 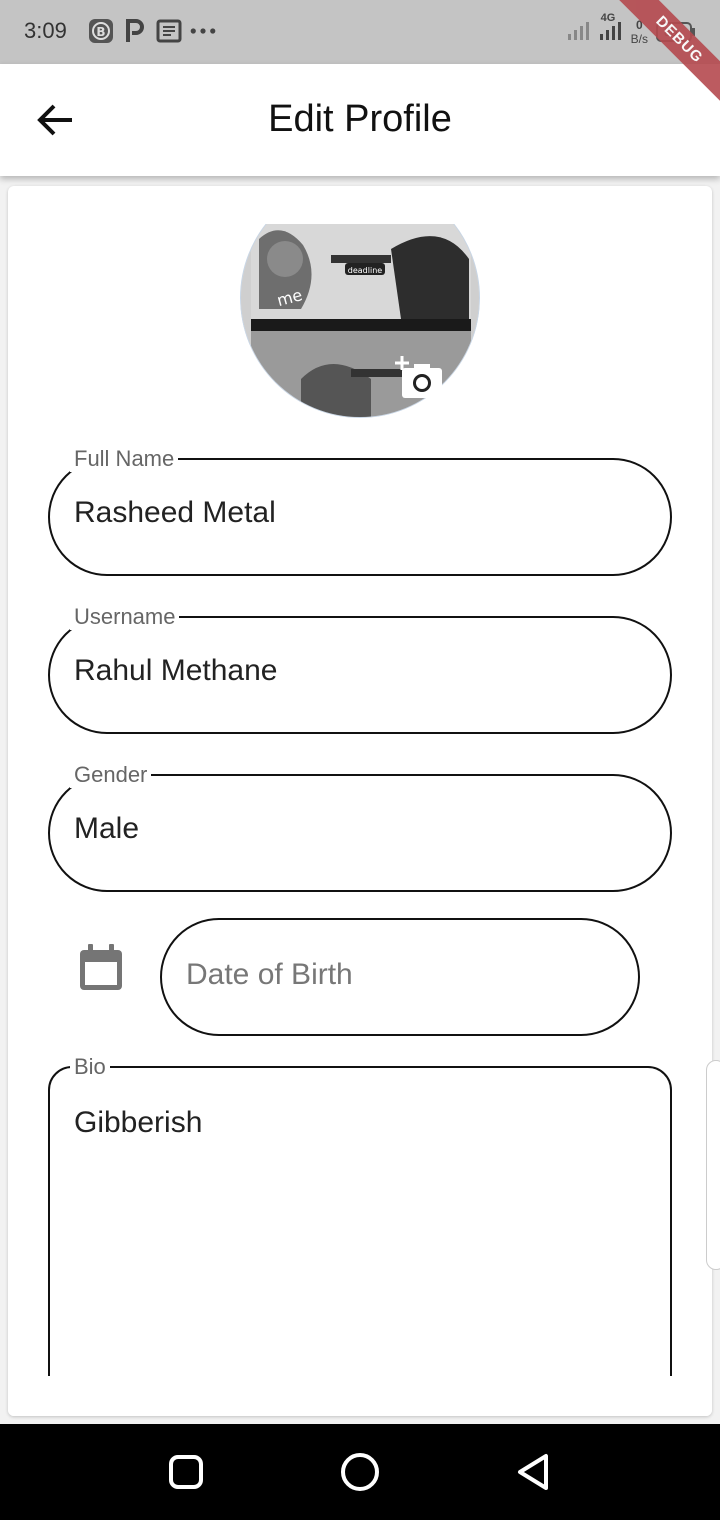 What do you see at coordinates (579, 30) in the screenshot?
I see `signal-icon` at bounding box center [579, 30].